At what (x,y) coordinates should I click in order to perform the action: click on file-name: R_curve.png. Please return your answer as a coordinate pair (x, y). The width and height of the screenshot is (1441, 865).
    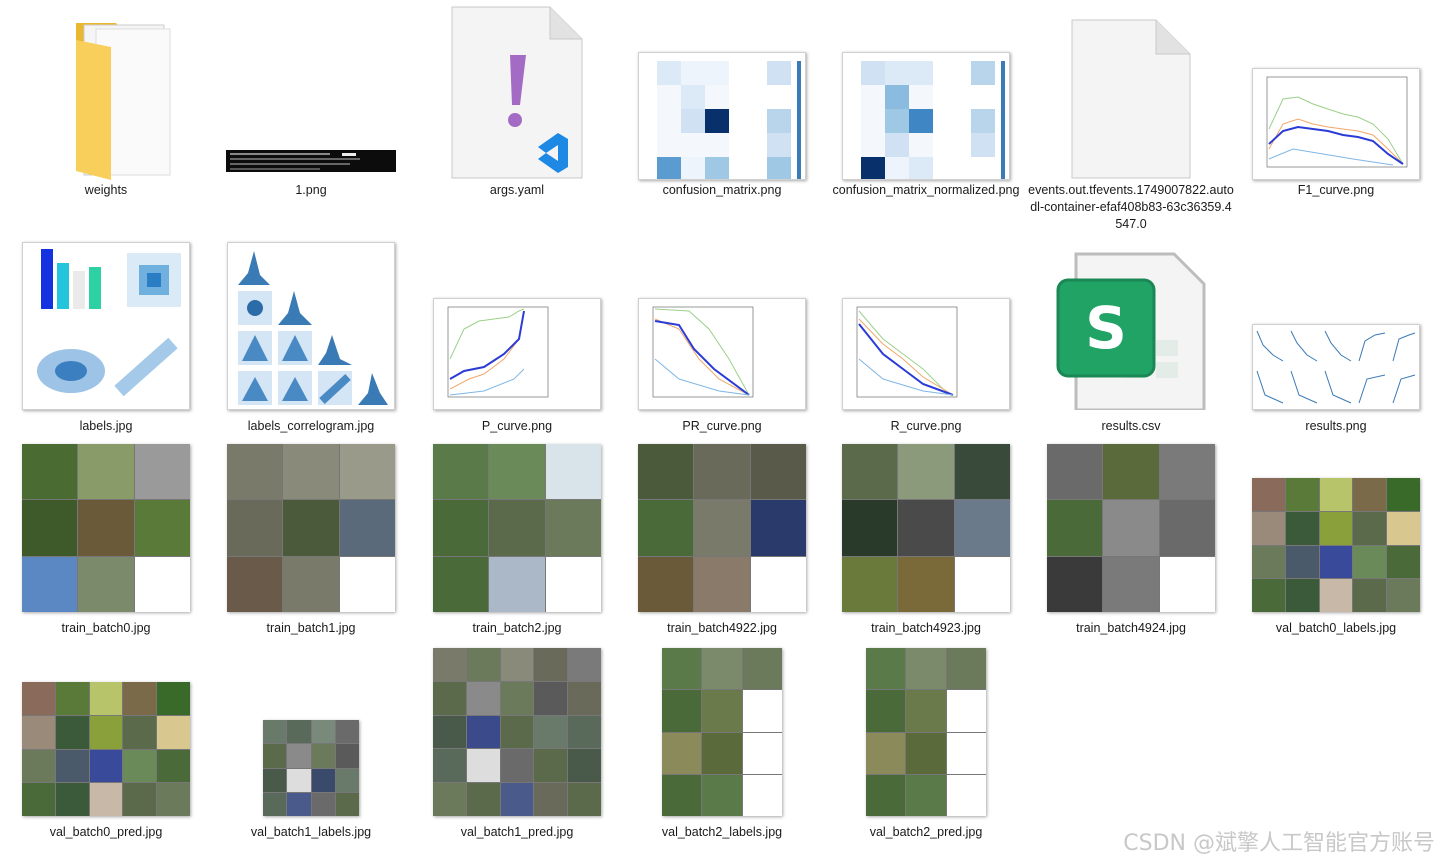
    Looking at the image, I should click on (926, 426).